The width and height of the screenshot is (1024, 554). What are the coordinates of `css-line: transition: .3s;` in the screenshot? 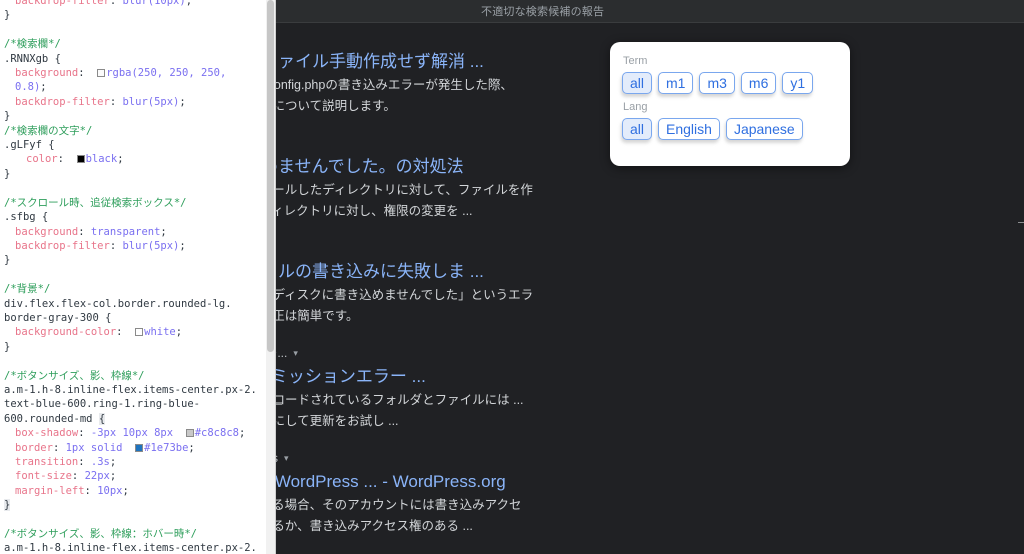 It's located at (134, 462).